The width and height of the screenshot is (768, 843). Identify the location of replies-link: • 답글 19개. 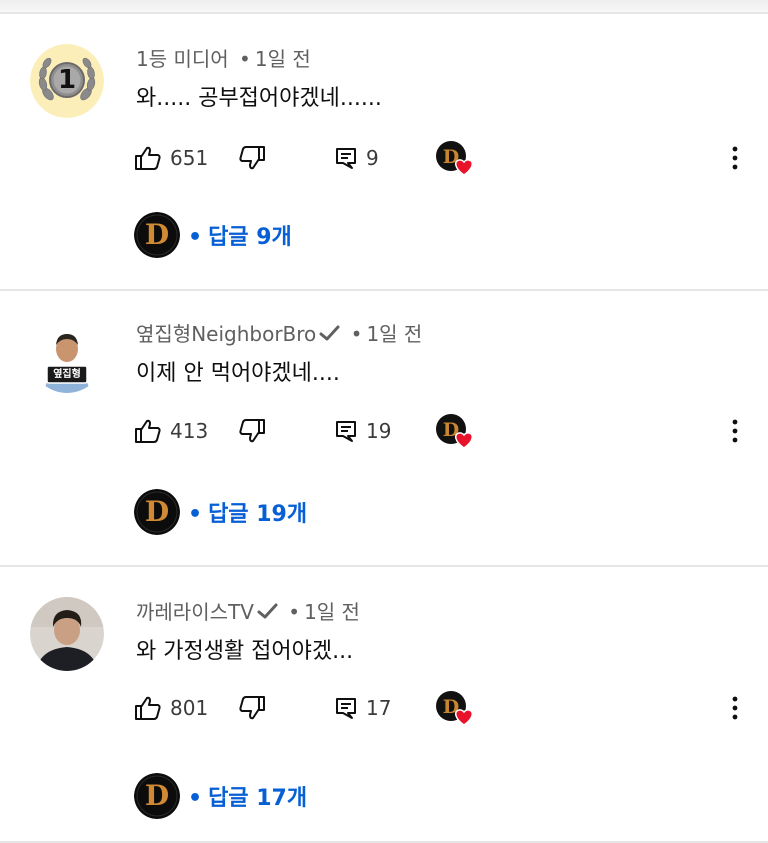
(247, 512).